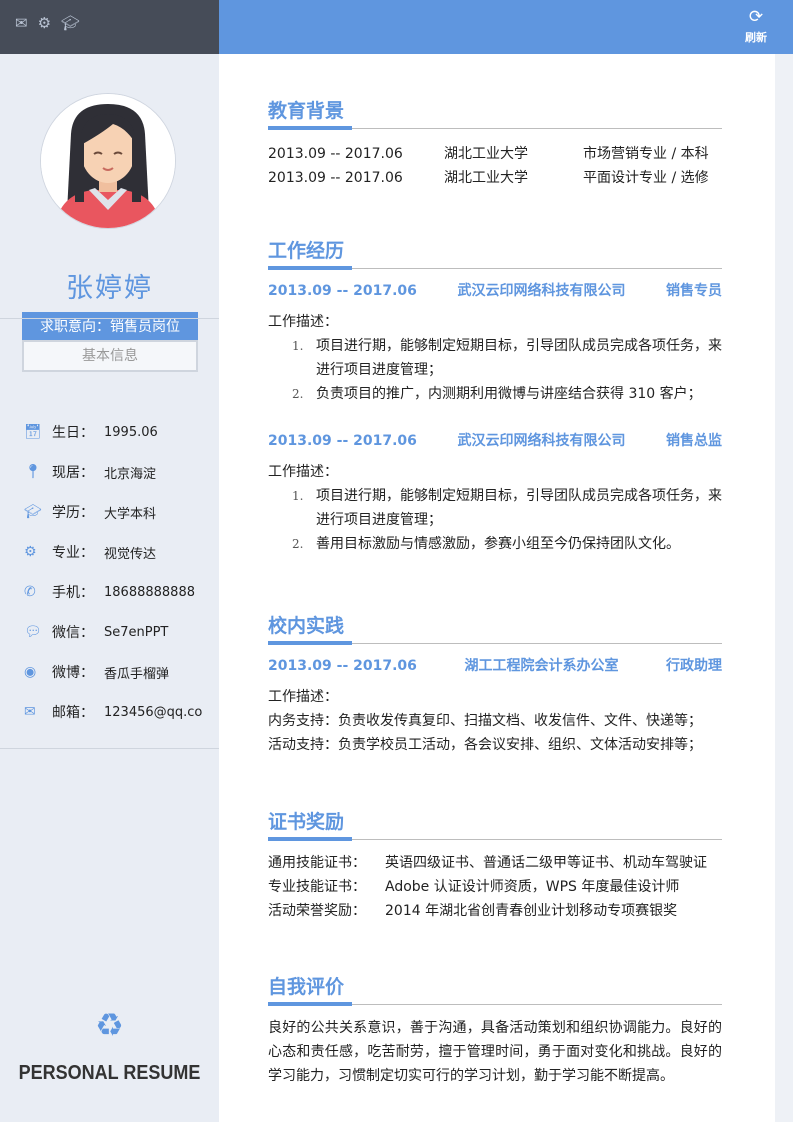  What do you see at coordinates (756, 37) in the screenshot?
I see `refresh-label: 刷新` at bounding box center [756, 37].